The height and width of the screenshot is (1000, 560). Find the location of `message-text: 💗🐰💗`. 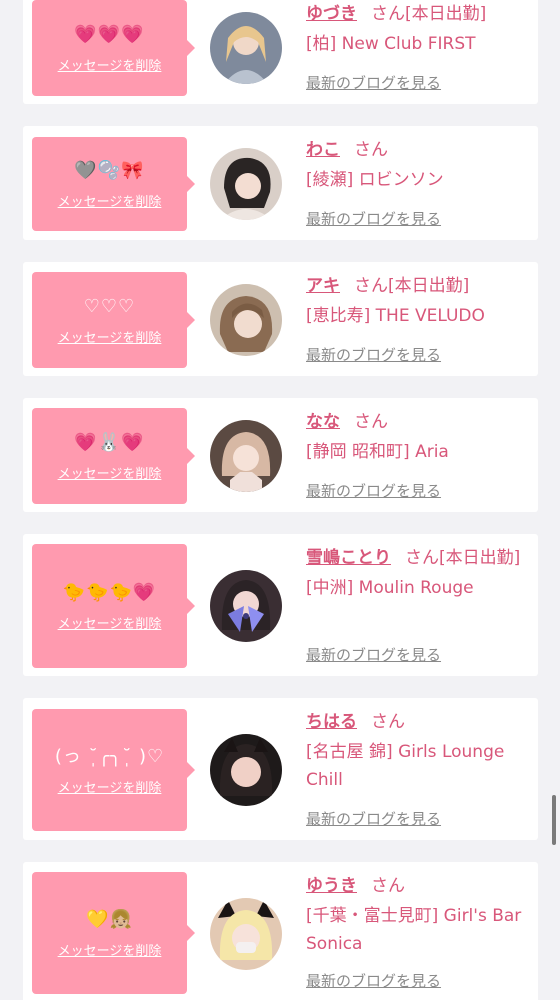

message-text: 💗🐰💗 is located at coordinates (109, 442).